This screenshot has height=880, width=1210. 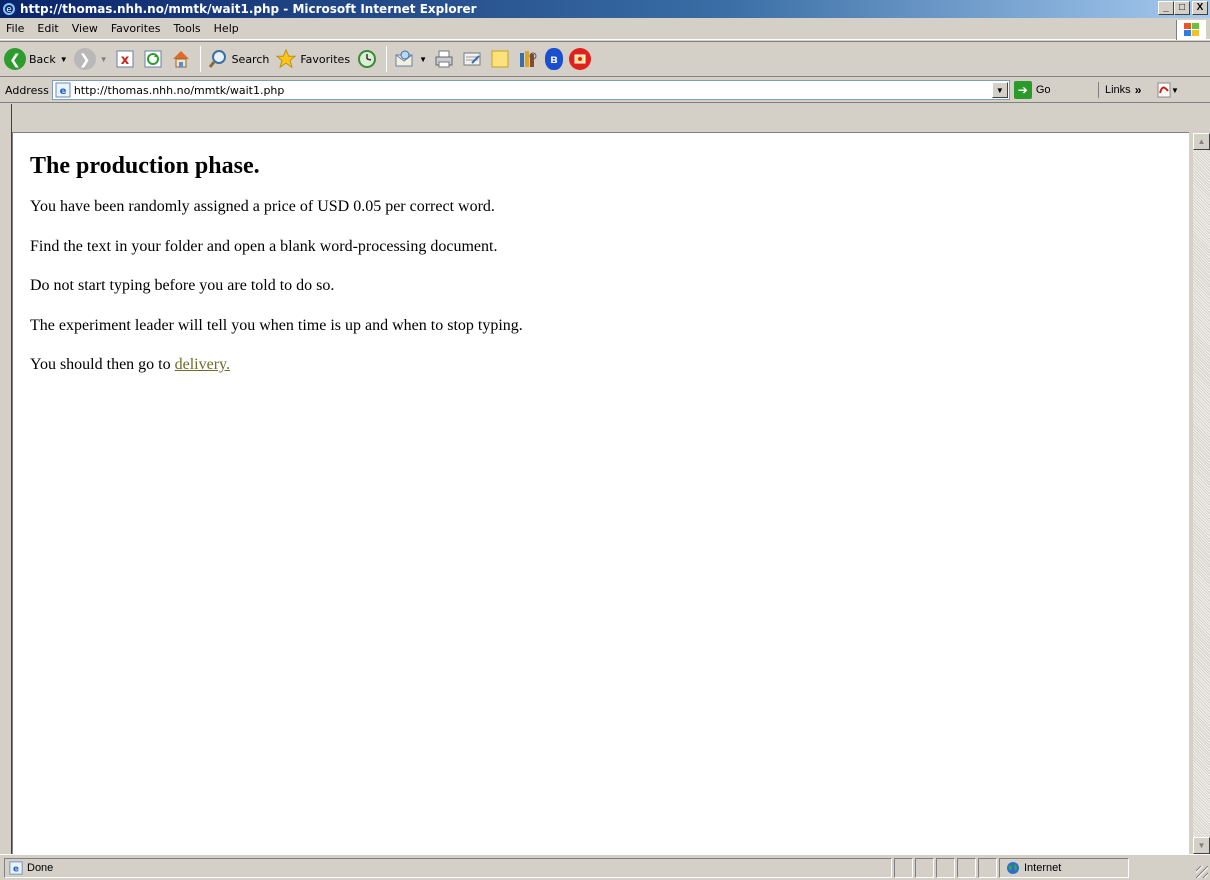 I want to click on bluetooth-icon: ʙ, so click(x=553, y=59).